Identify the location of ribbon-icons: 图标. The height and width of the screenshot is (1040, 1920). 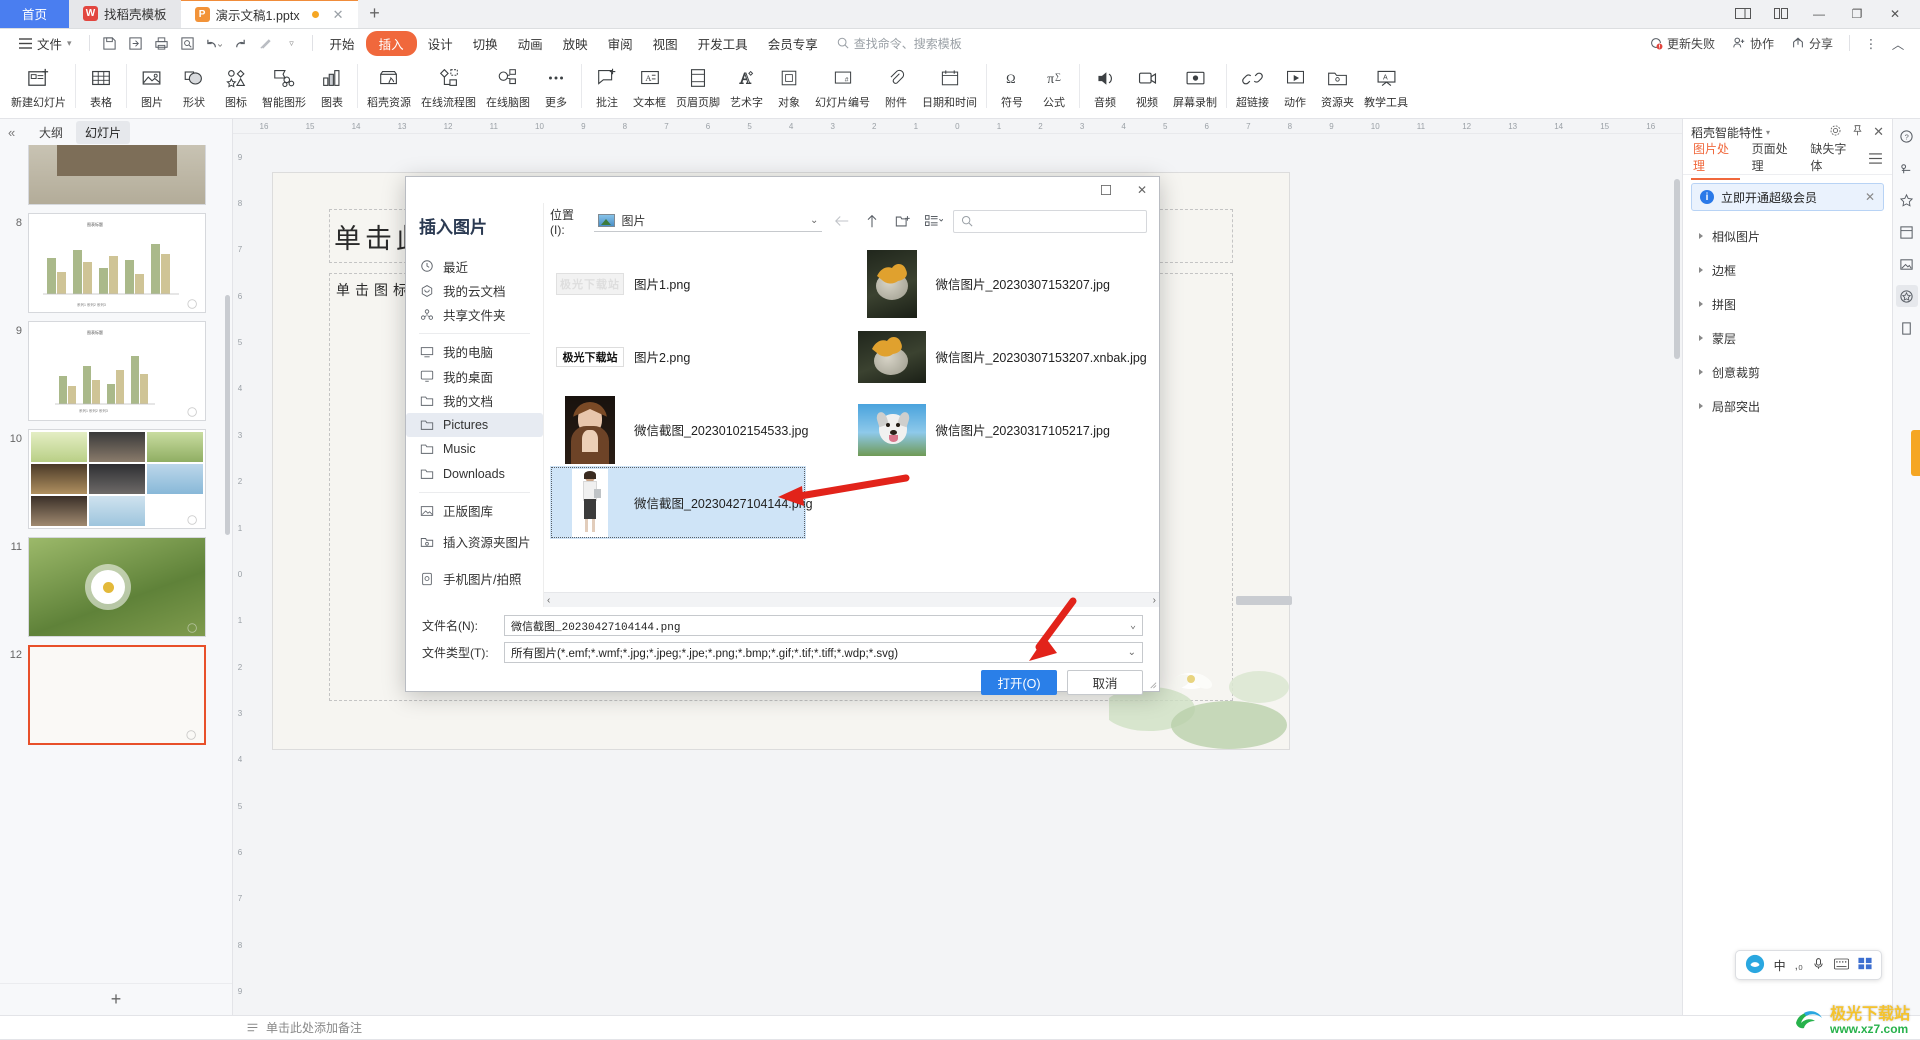
(236, 88).